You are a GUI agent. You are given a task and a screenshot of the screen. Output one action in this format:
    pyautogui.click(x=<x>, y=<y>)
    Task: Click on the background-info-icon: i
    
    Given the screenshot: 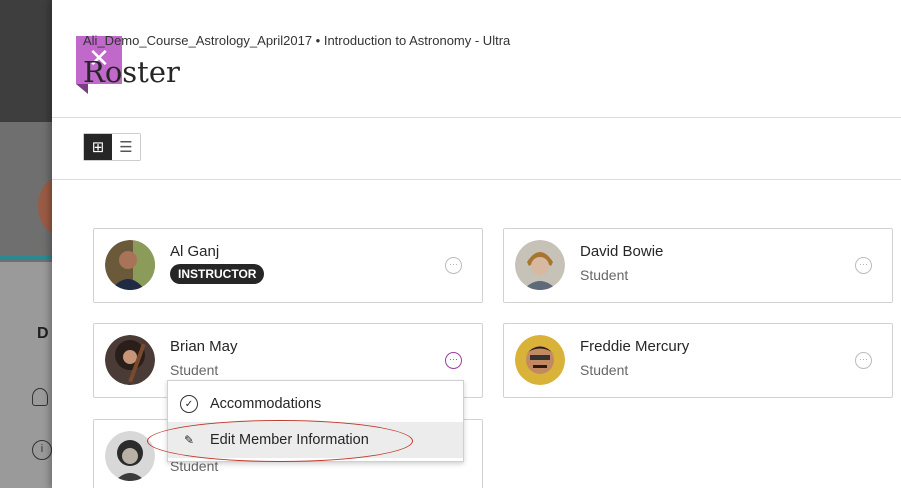 What is the action you would take?
    pyautogui.click(x=42, y=450)
    